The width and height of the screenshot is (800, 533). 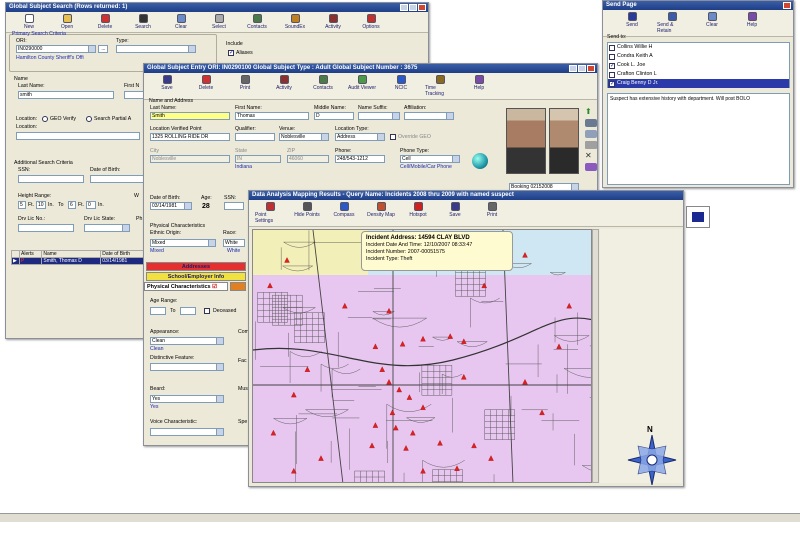 I want to click on toolbar-activity-button: Activity, so click(x=284, y=86).